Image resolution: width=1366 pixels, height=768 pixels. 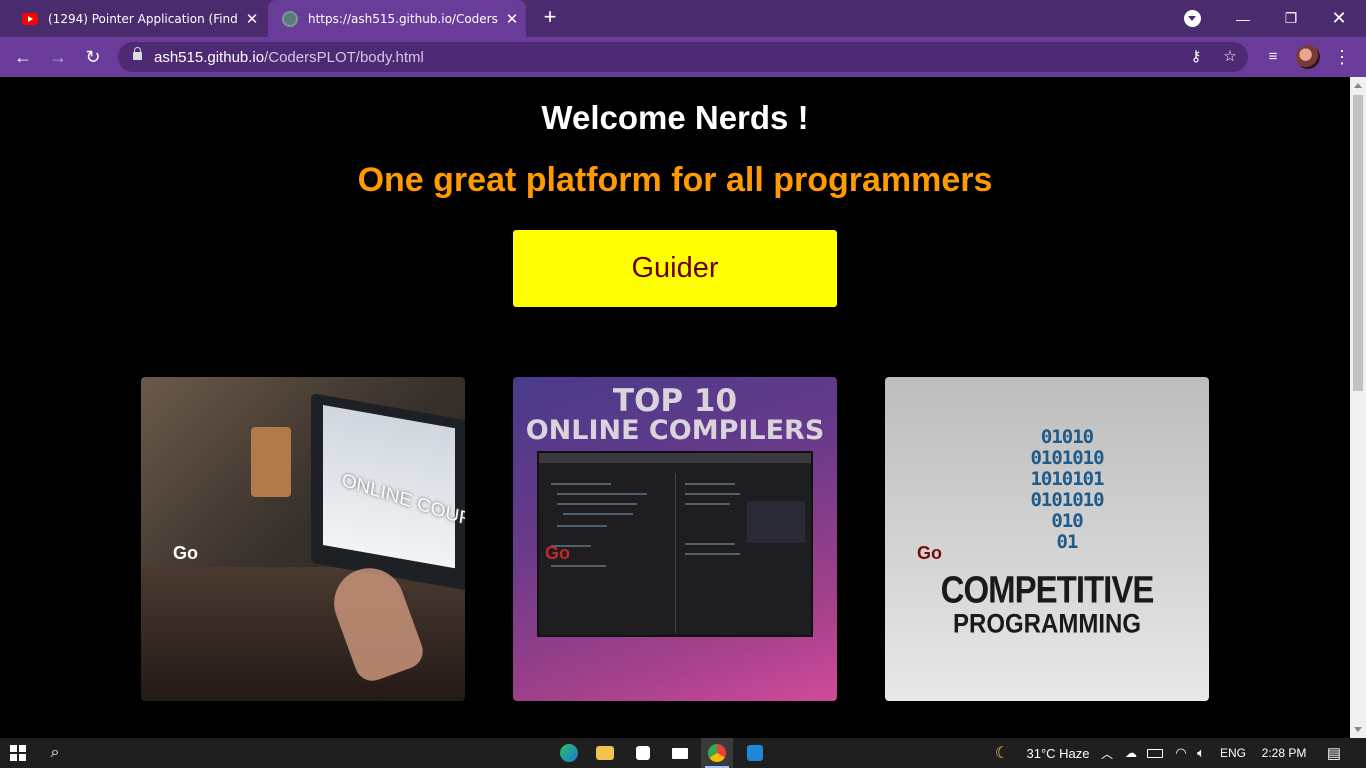 I want to click on star-icon: ☆, so click(x=1230, y=57).